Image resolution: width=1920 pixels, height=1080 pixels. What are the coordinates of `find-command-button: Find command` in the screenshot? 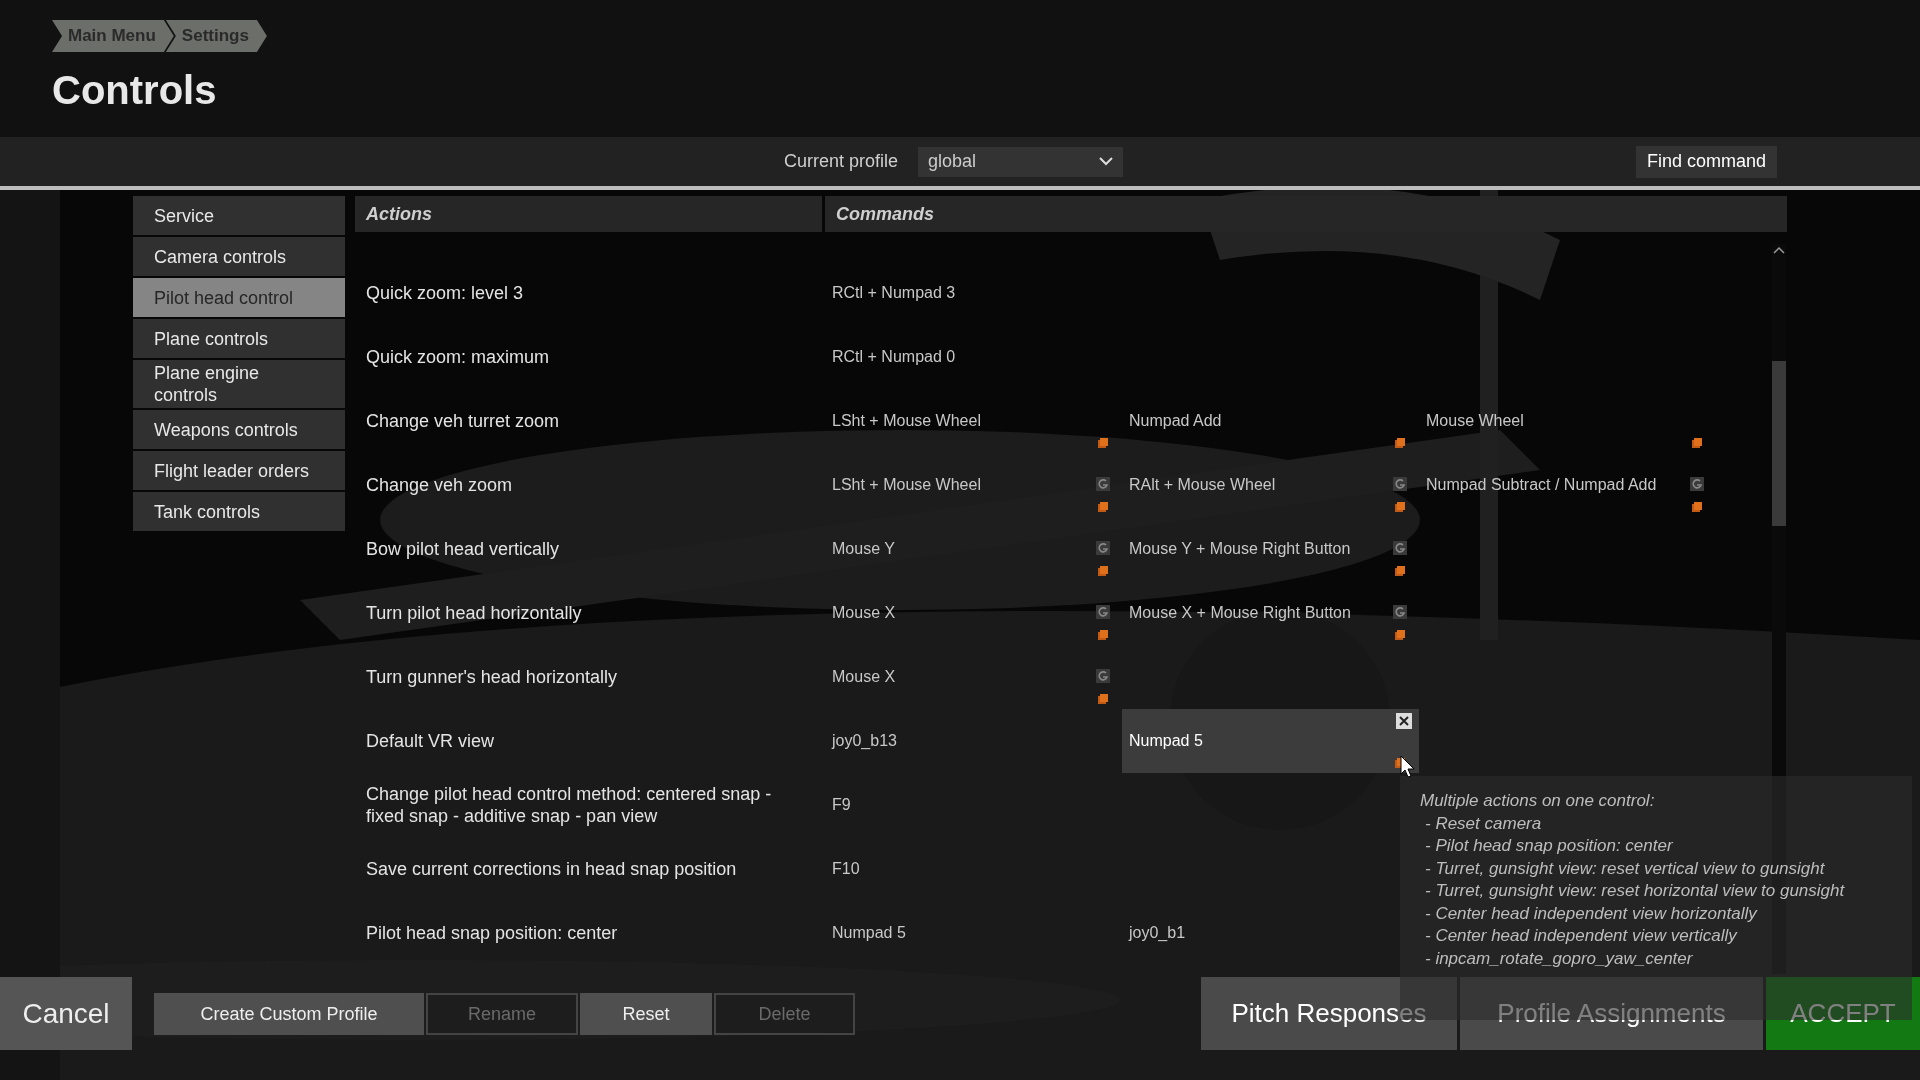 It's located at (1707, 161).